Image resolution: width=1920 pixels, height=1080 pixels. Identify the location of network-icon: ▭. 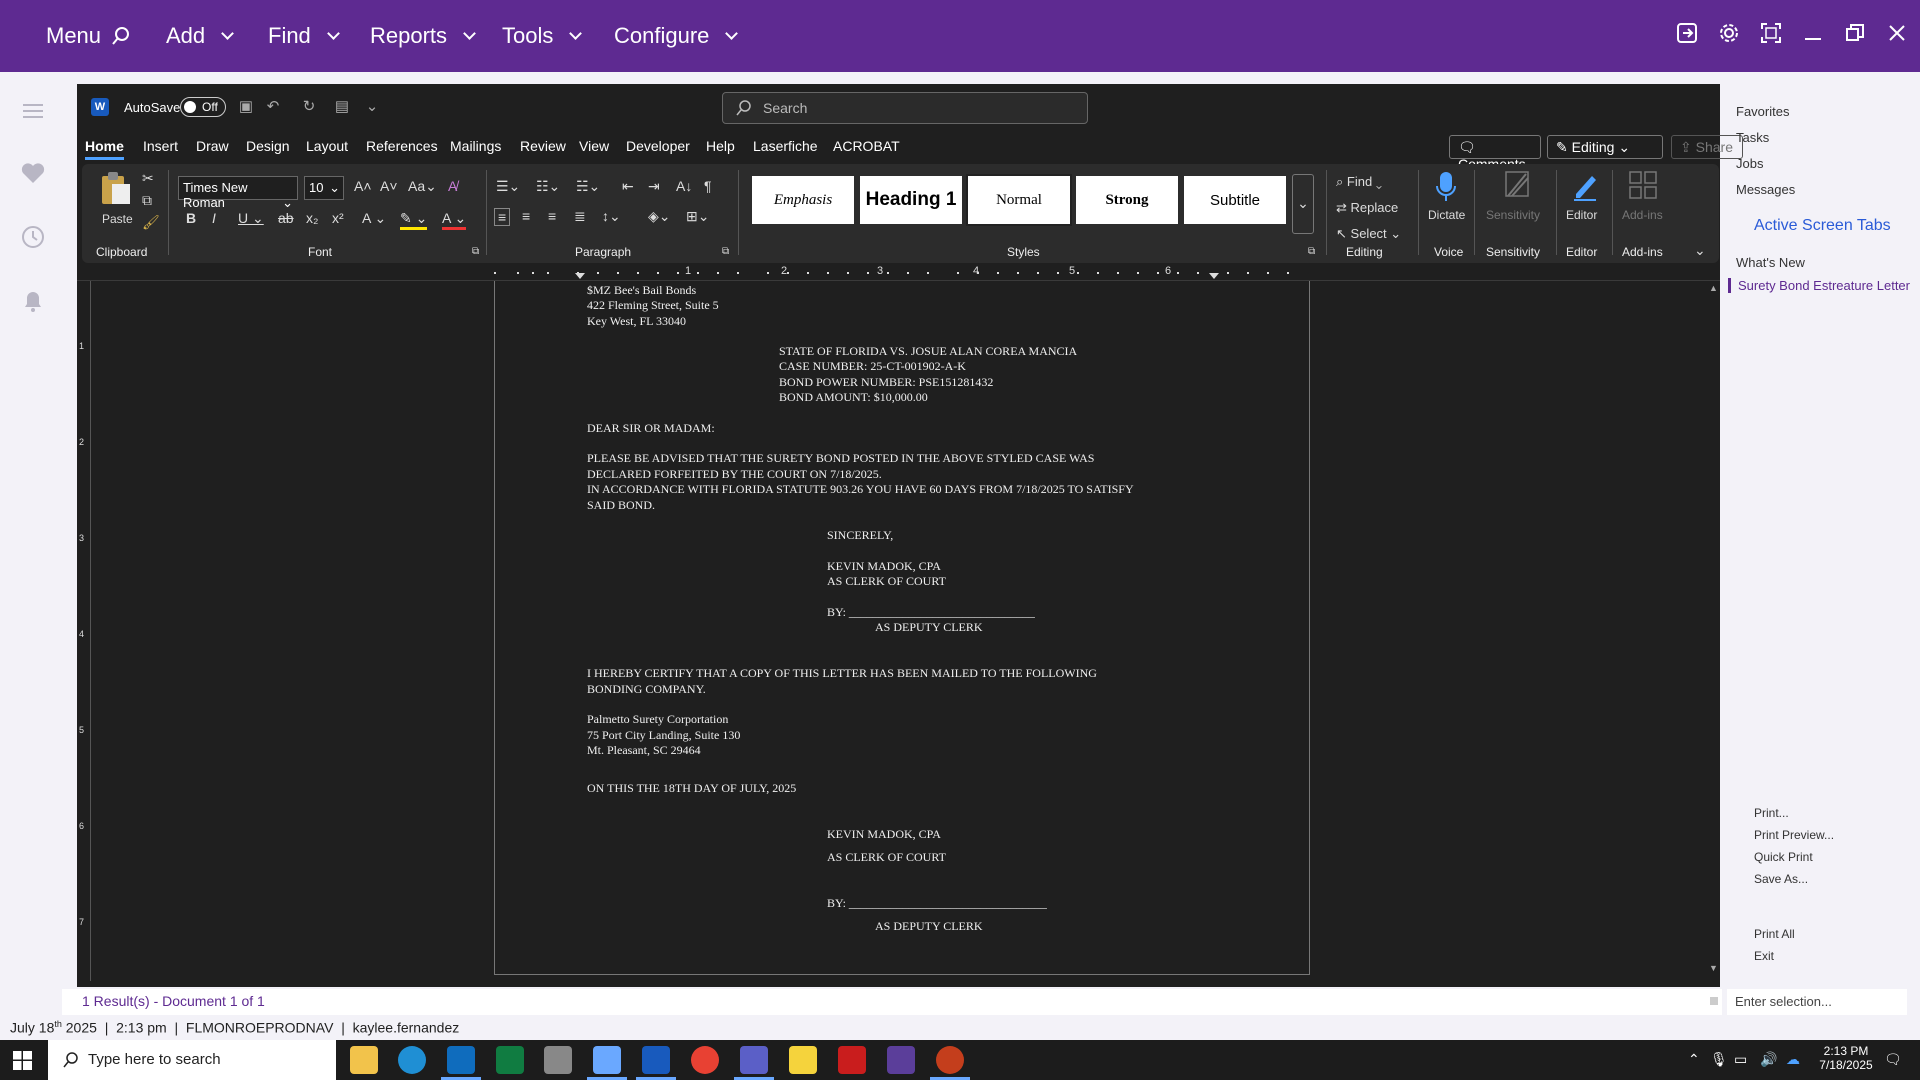
(1740, 1059).